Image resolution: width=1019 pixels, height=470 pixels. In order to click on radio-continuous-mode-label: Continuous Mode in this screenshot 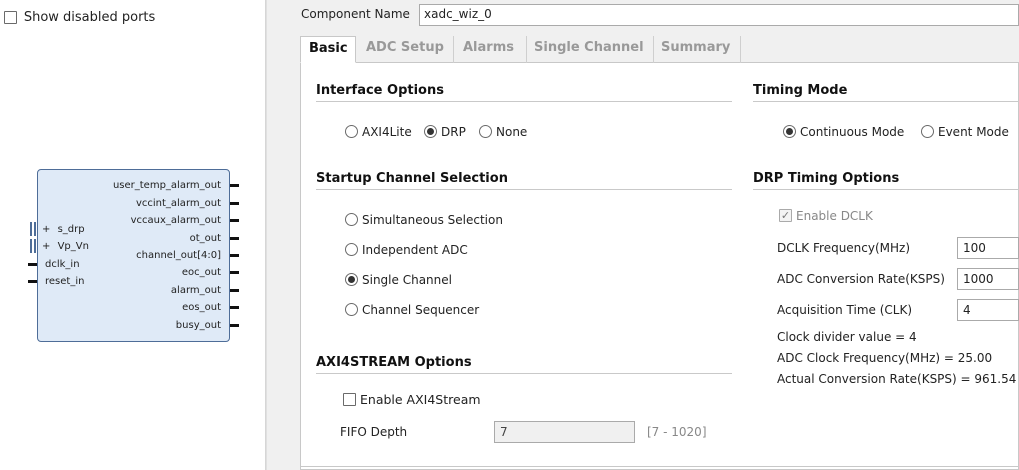, I will do `click(852, 131)`.